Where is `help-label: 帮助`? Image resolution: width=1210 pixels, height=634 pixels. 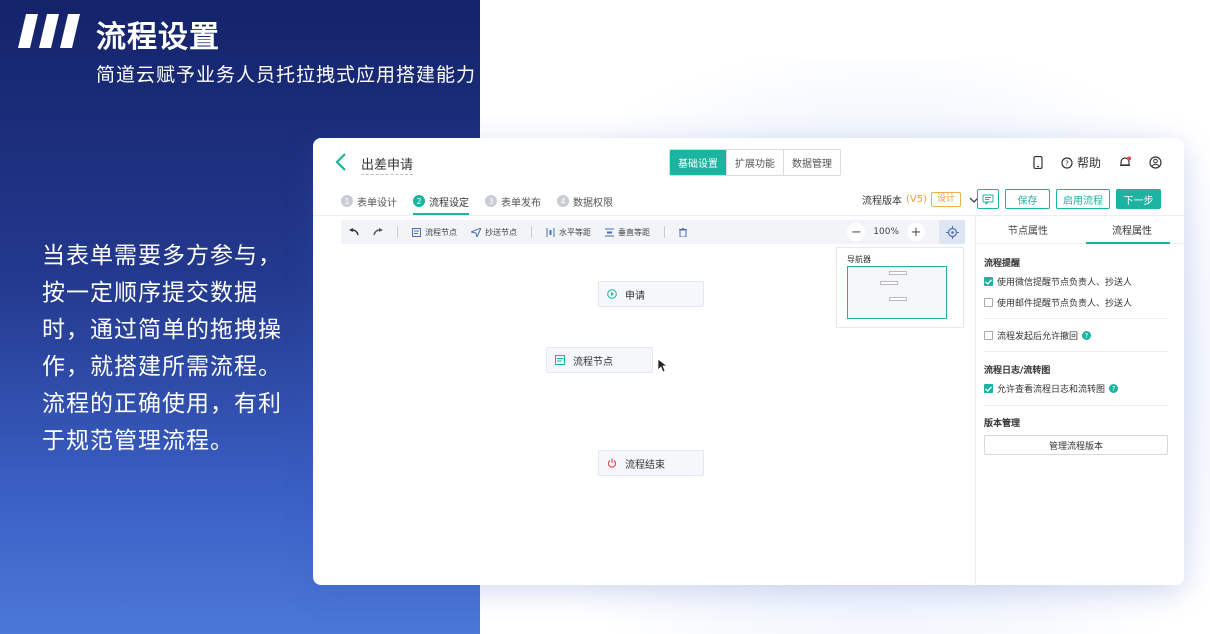 help-label: 帮助 is located at coordinates (1088, 163).